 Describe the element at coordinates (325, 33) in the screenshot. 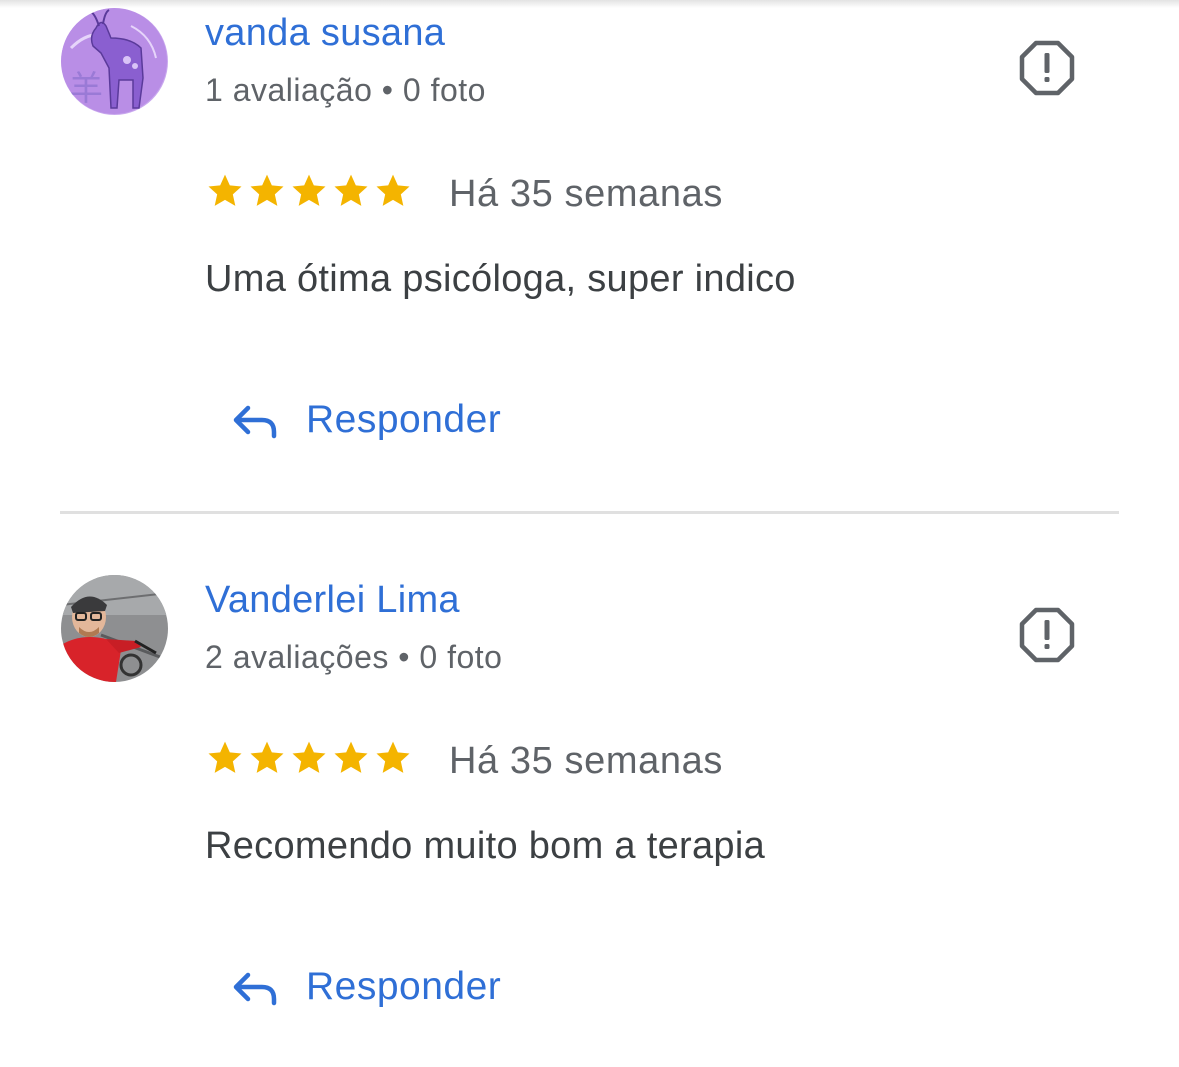

I see `reviewer-name: vanda susana` at that location.